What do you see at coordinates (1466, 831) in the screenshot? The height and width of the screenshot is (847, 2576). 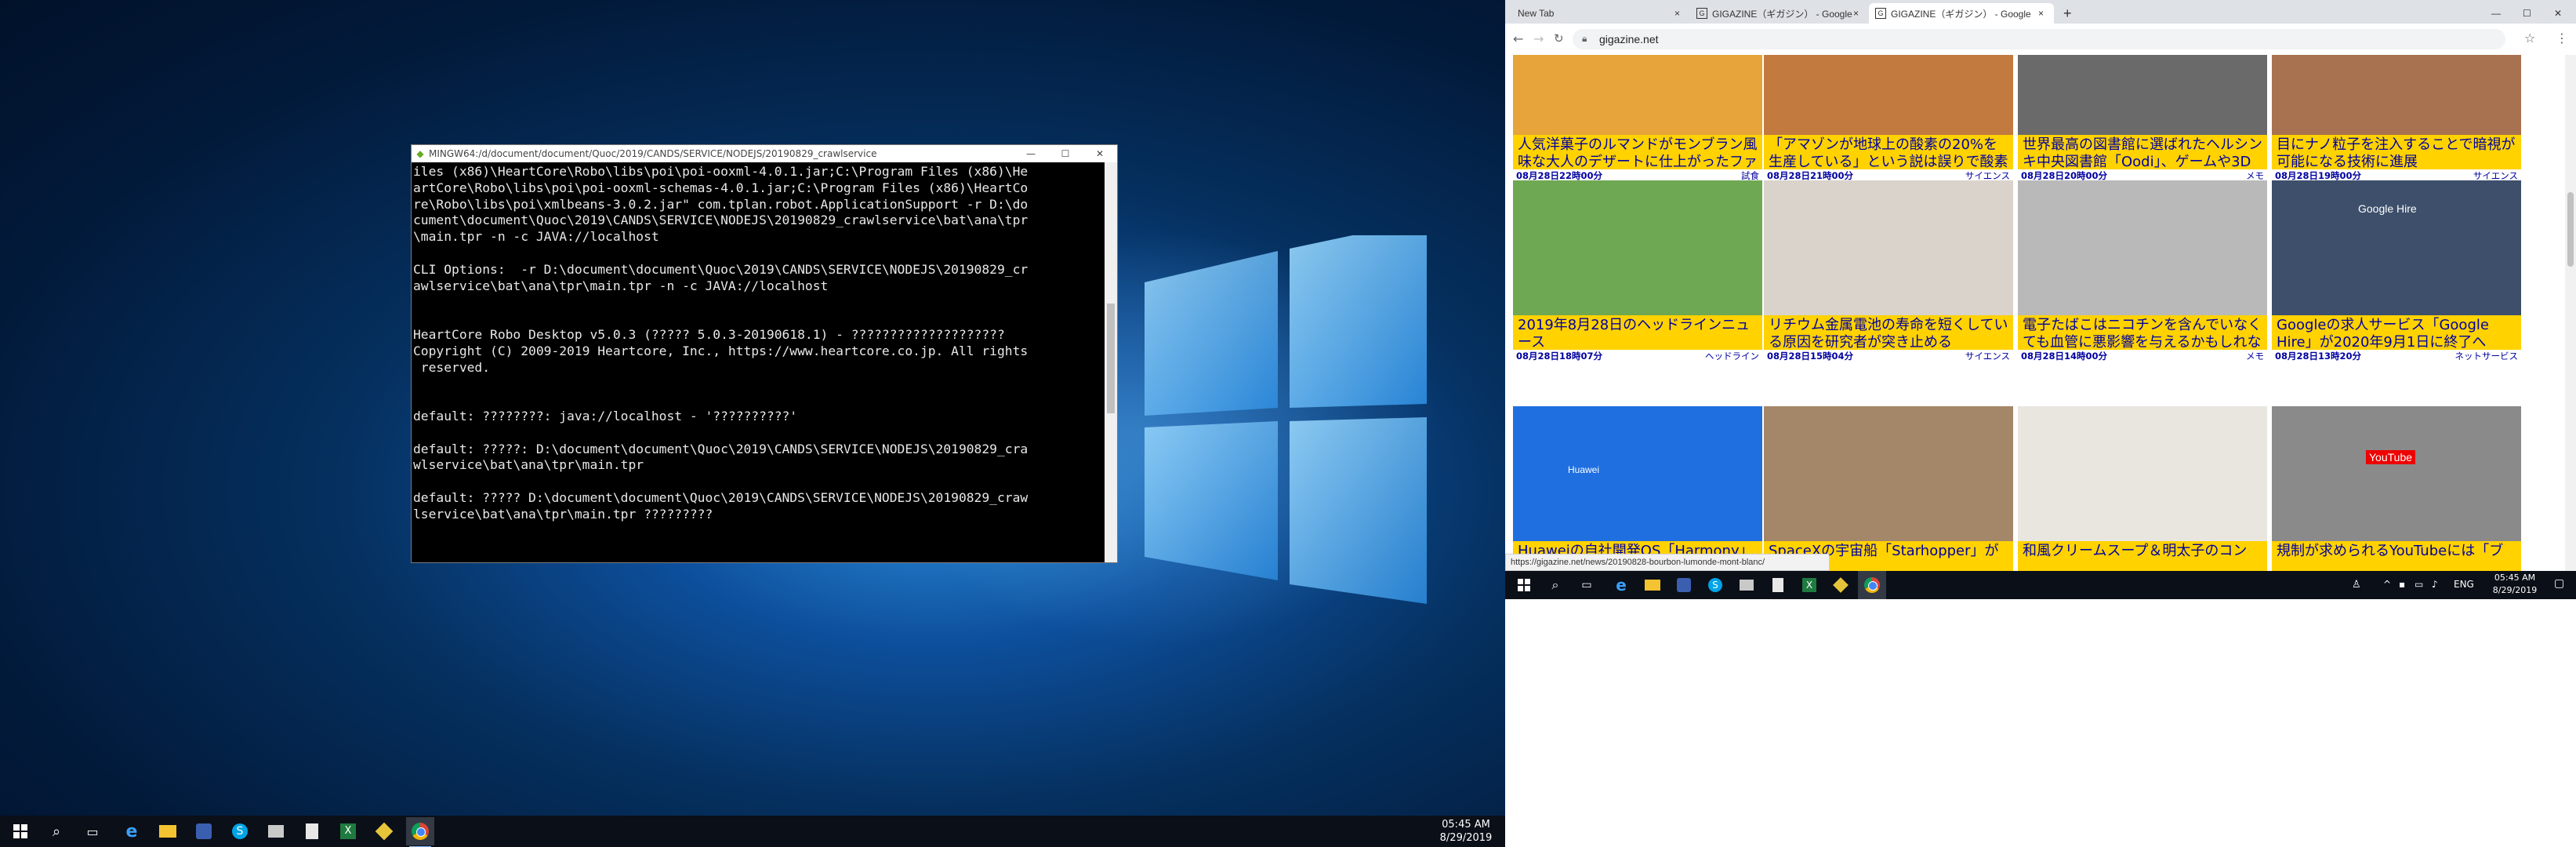 I see `clock-left: 05:45 AM 8/29/2019` at bounding box center [1466, 831].